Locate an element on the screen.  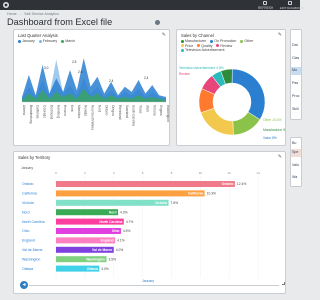
territory-label: California is located at coordinates (29, 194).